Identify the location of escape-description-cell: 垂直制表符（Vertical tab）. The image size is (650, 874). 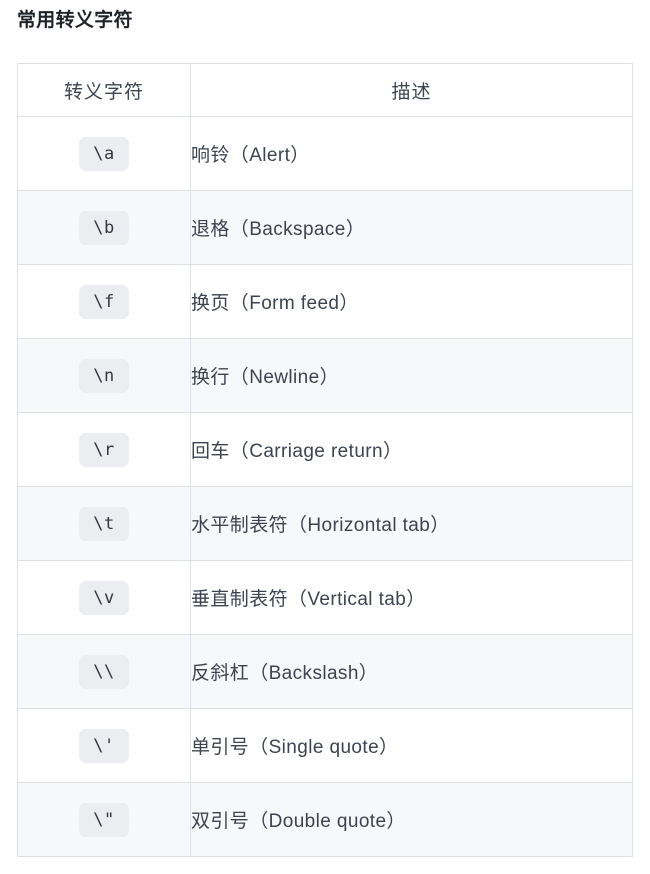
(411, 597).